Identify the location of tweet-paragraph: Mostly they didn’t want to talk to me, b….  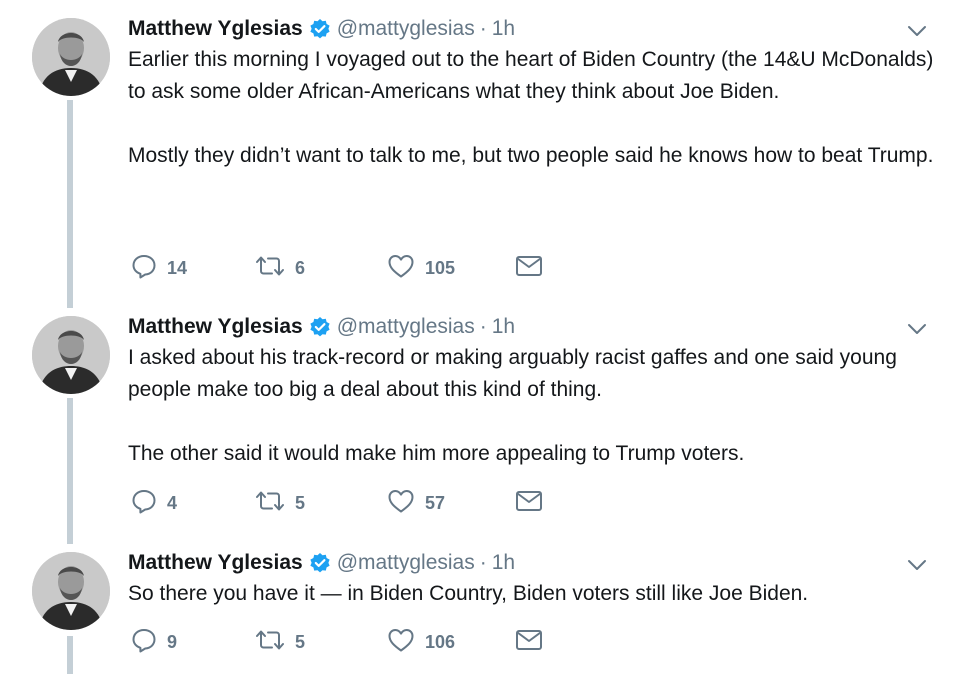
(531, 155).